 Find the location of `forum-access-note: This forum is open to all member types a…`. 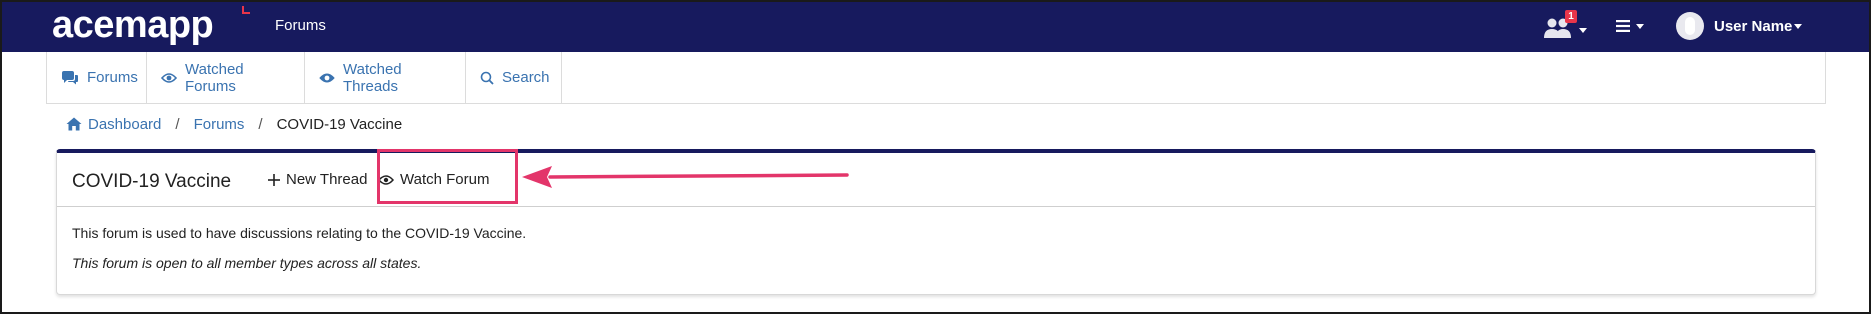

forum-access-note: This forum is open to all member types a… is located at coordinates (247, 263).